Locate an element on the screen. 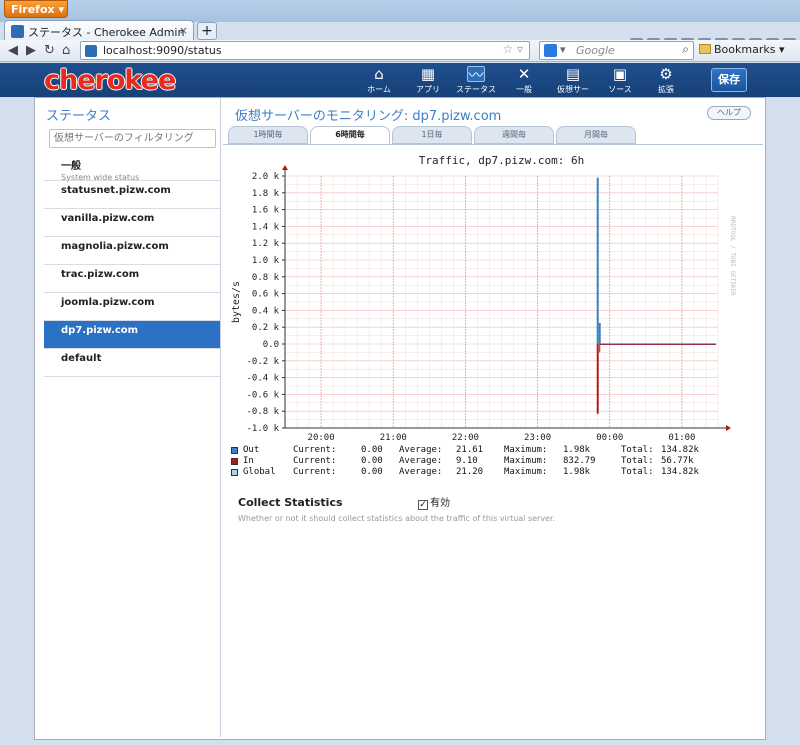 Image resolution: width=800 pixels, height=745 pixels. legend-total-value: 134.82k is located at coordinates (680, 472).